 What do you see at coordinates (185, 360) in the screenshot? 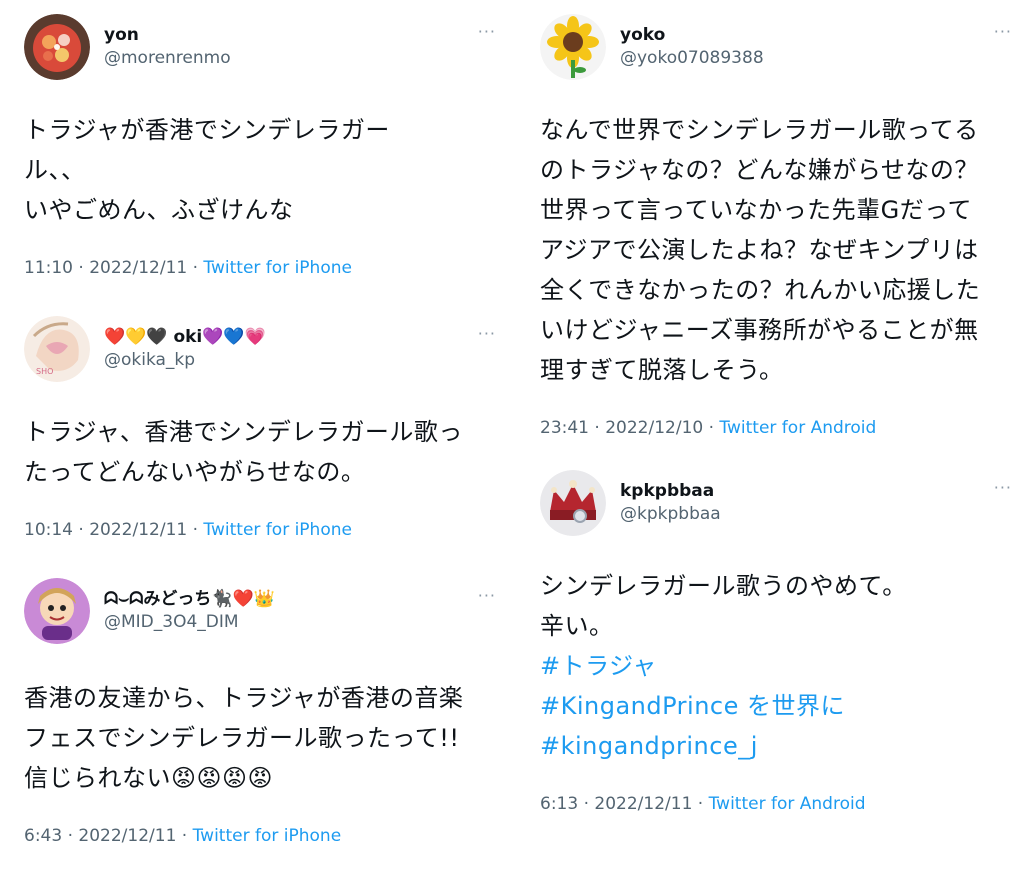
I see `user-handle: @okika_kp` at bounding box center [185, 360].